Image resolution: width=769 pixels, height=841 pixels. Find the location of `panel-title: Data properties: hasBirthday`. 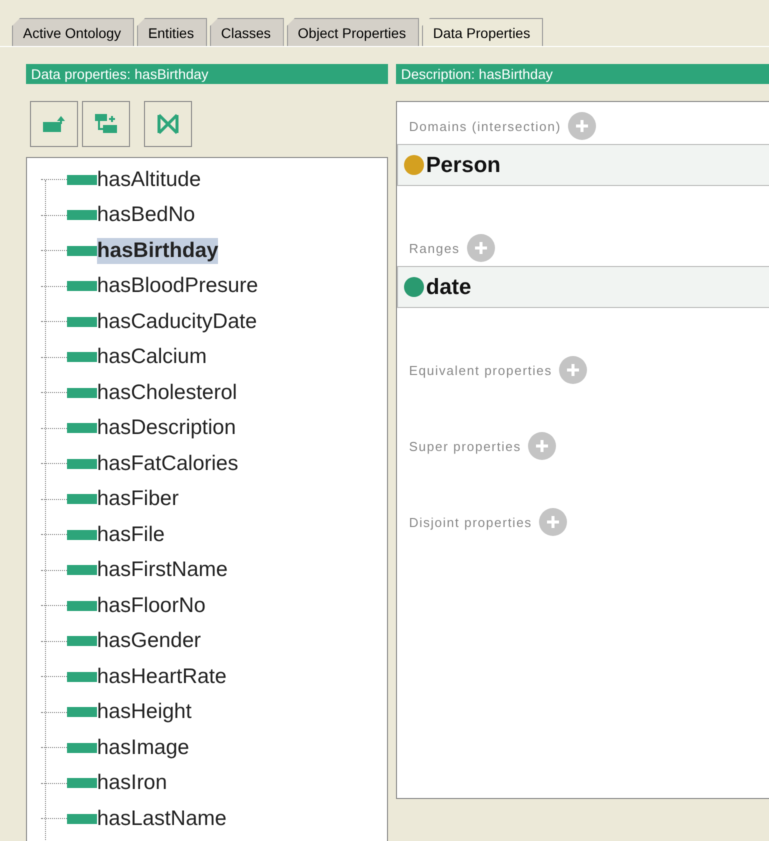

panel-title: Data properties: hasBirthday is located at coordinates (207, 74).